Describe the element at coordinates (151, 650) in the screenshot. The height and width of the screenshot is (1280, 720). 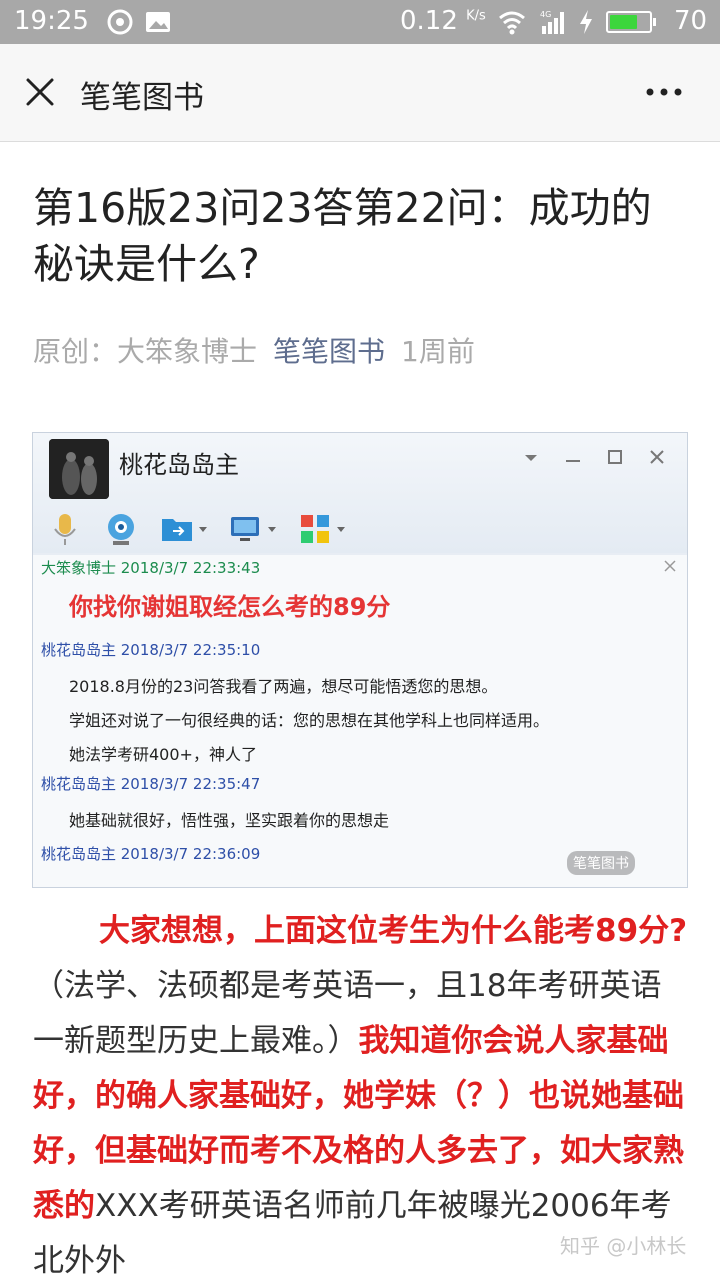
I see `message-header: 桃花岛岛主 2018/3/7 22:35:10` at that location.